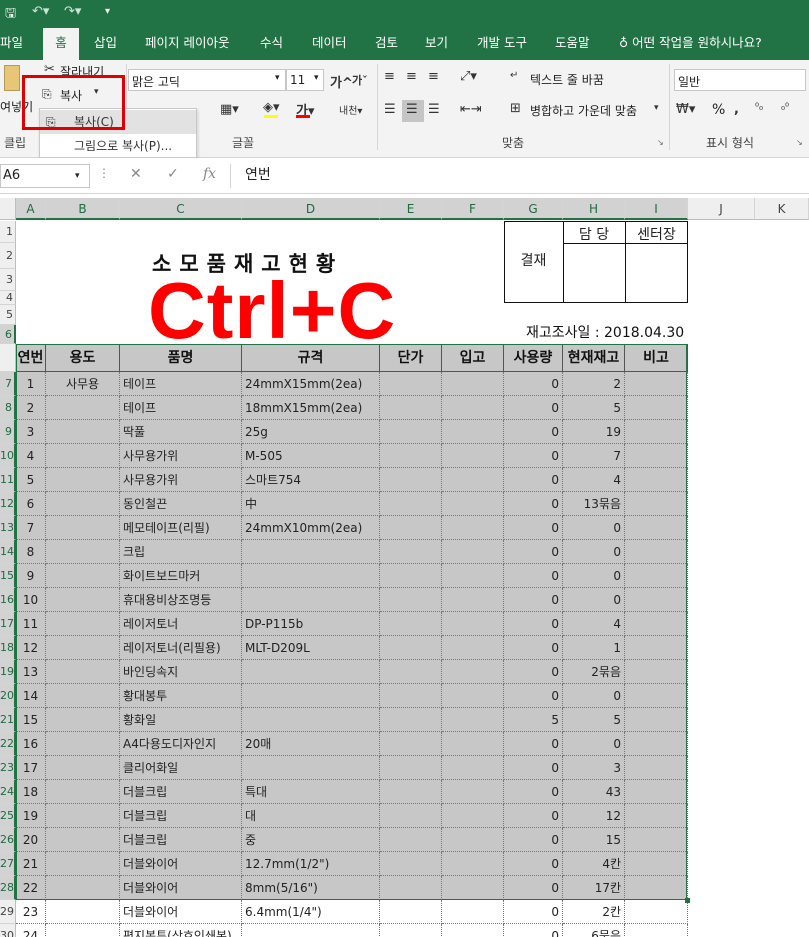 This screenshot has width=809, height=937. What do you see at coordinates (8, 552) in the screenshot?
I see `row-header: 14` at bounding box center [8, 552].